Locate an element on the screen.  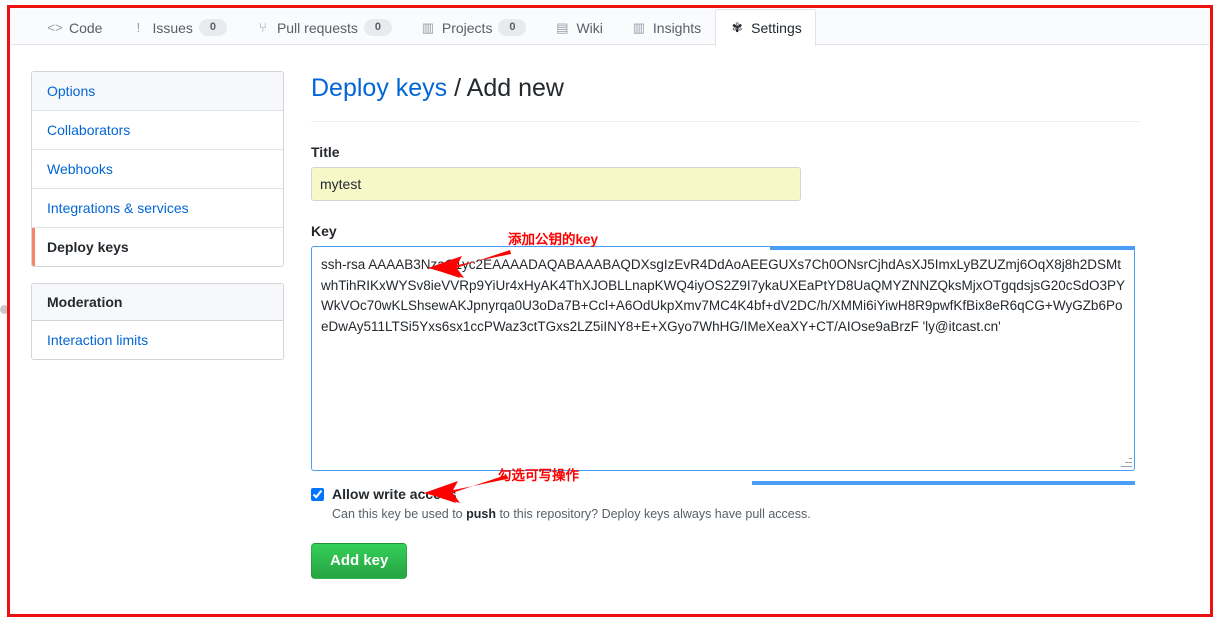
page-title-current: Add new is located at coordinates (515, 88).